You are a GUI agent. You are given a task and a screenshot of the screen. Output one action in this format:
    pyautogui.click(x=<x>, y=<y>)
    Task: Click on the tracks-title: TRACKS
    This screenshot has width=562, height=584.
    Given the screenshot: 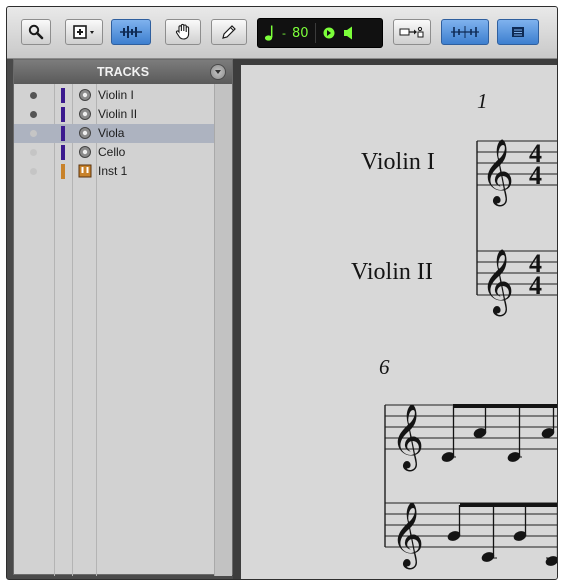 What is the action you would take?
    pyautogui.click(x=123, y=72)
    